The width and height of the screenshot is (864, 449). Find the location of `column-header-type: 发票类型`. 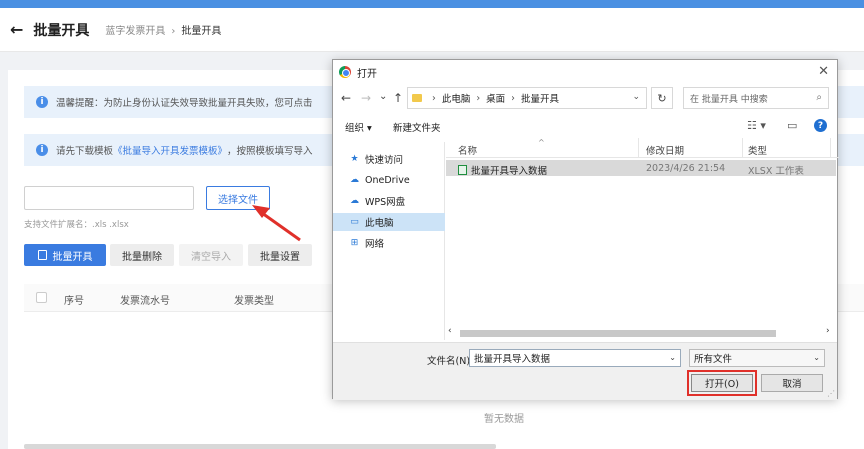

column-header-type: 发票类型 is located at coordinates (254, 301).